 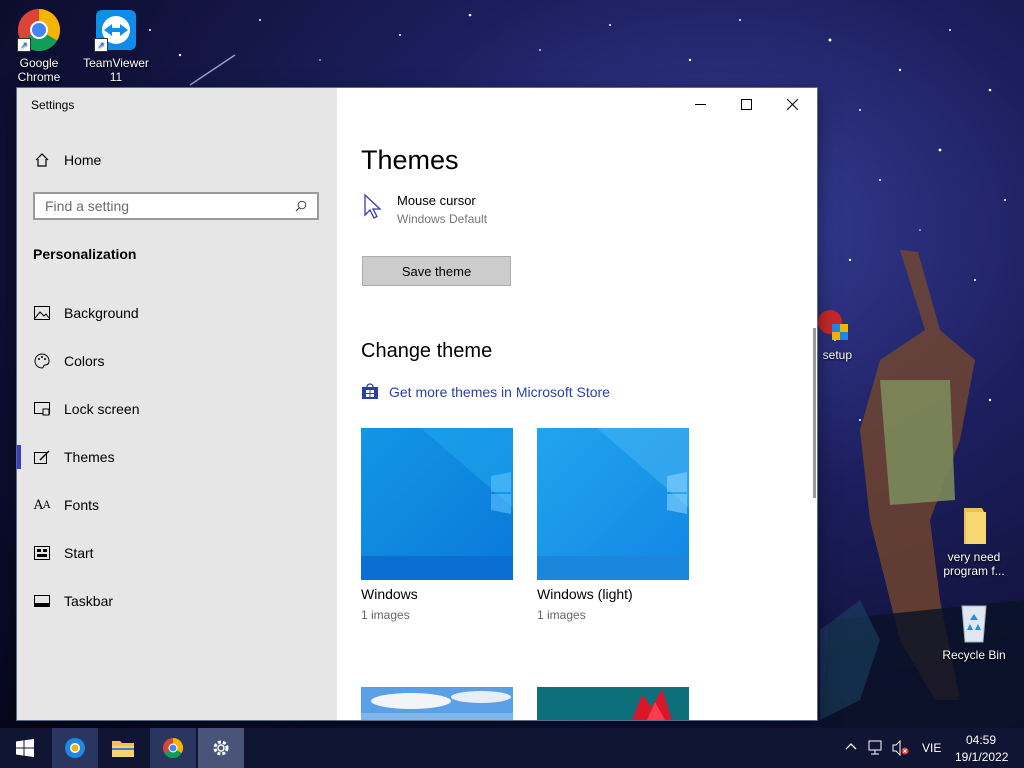 What do you see at coordinates (83, 160) in the screenshot?
I see `nav-home-label: Home` at bounding box center [83, 160].